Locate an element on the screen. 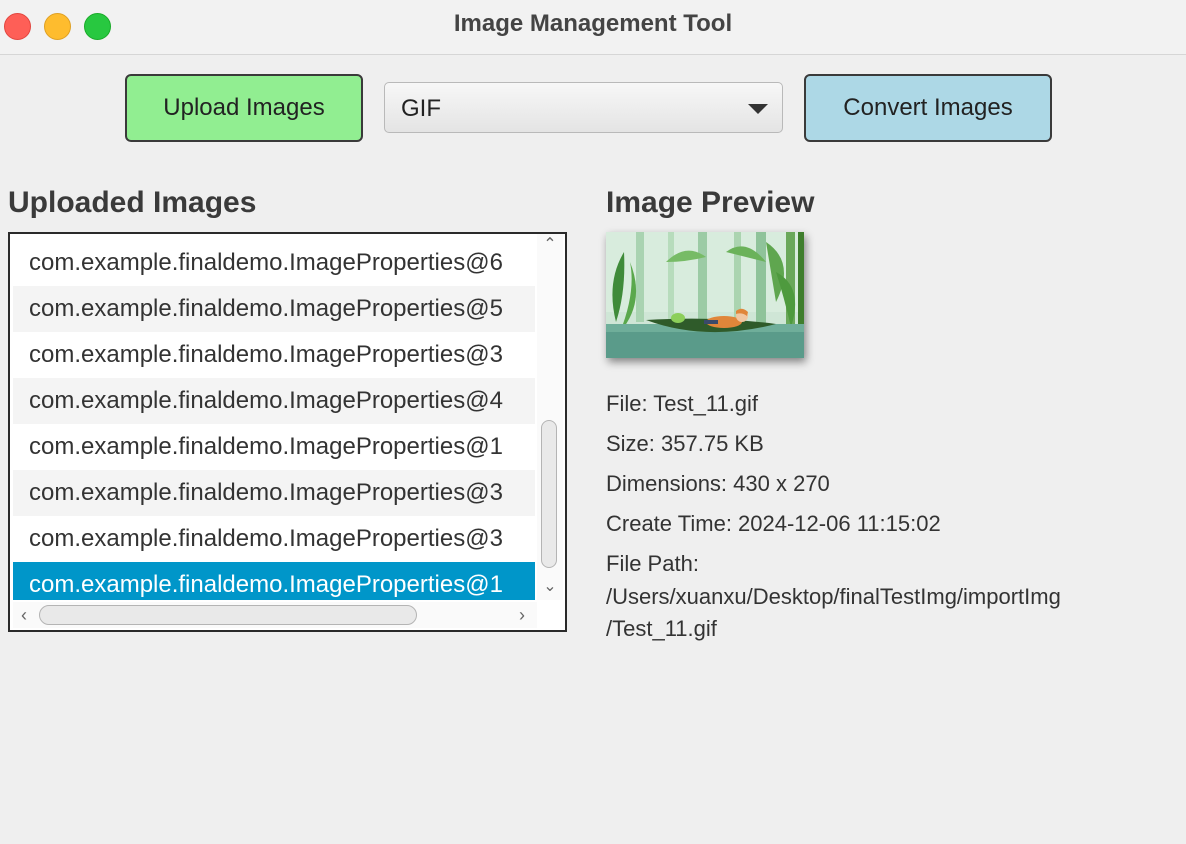 The image size is (1186, 844). scroll-down-icon: ⌄ is located at coordinates (550, 587).